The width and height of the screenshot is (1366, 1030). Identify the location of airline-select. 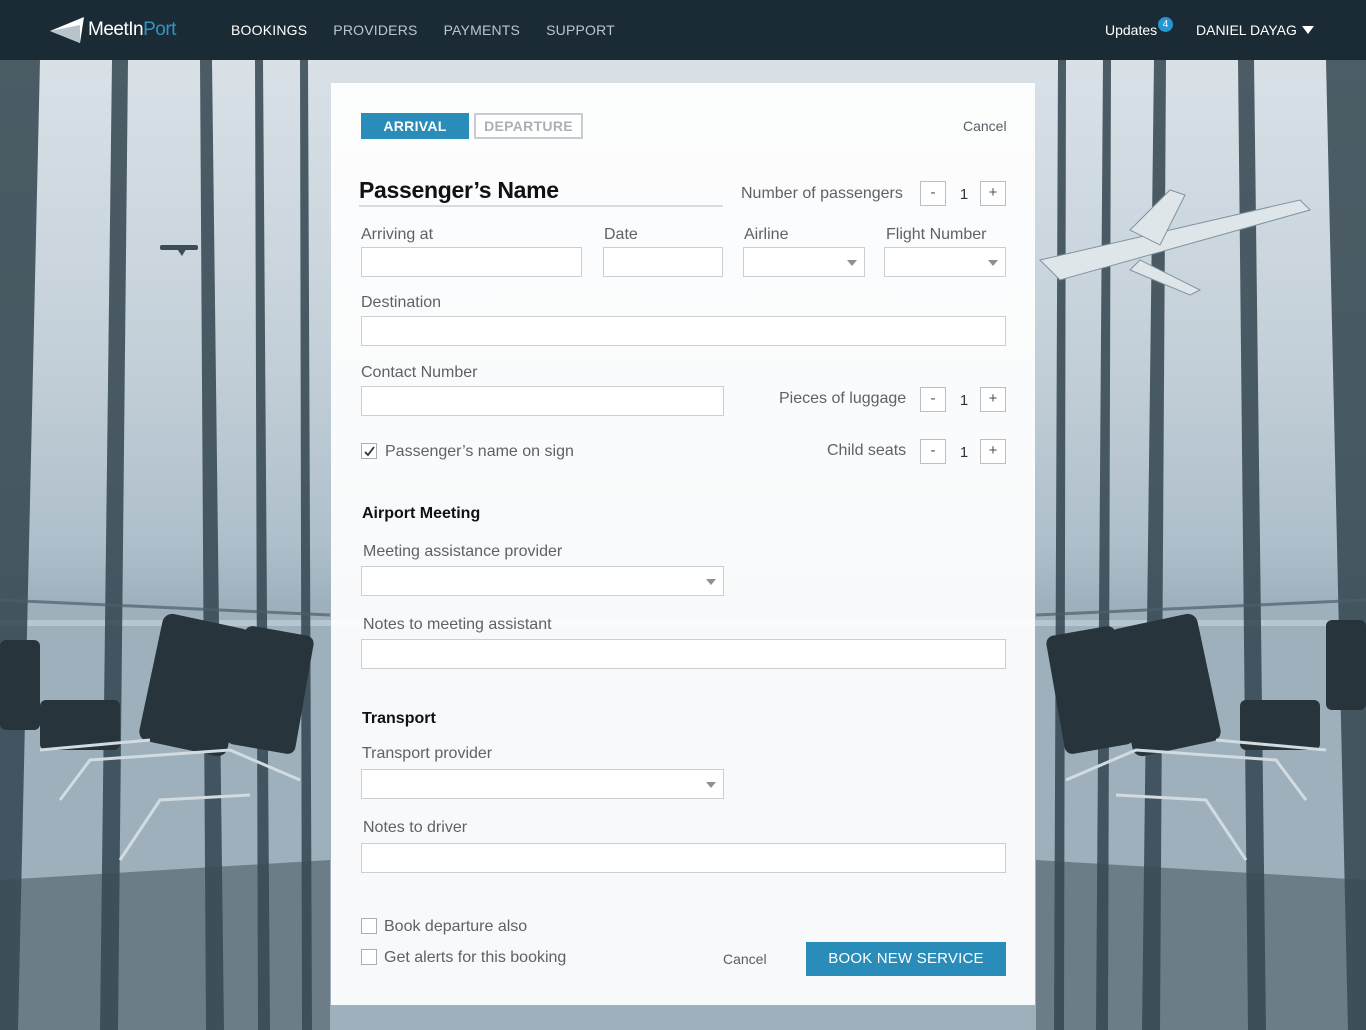
(804, 262).